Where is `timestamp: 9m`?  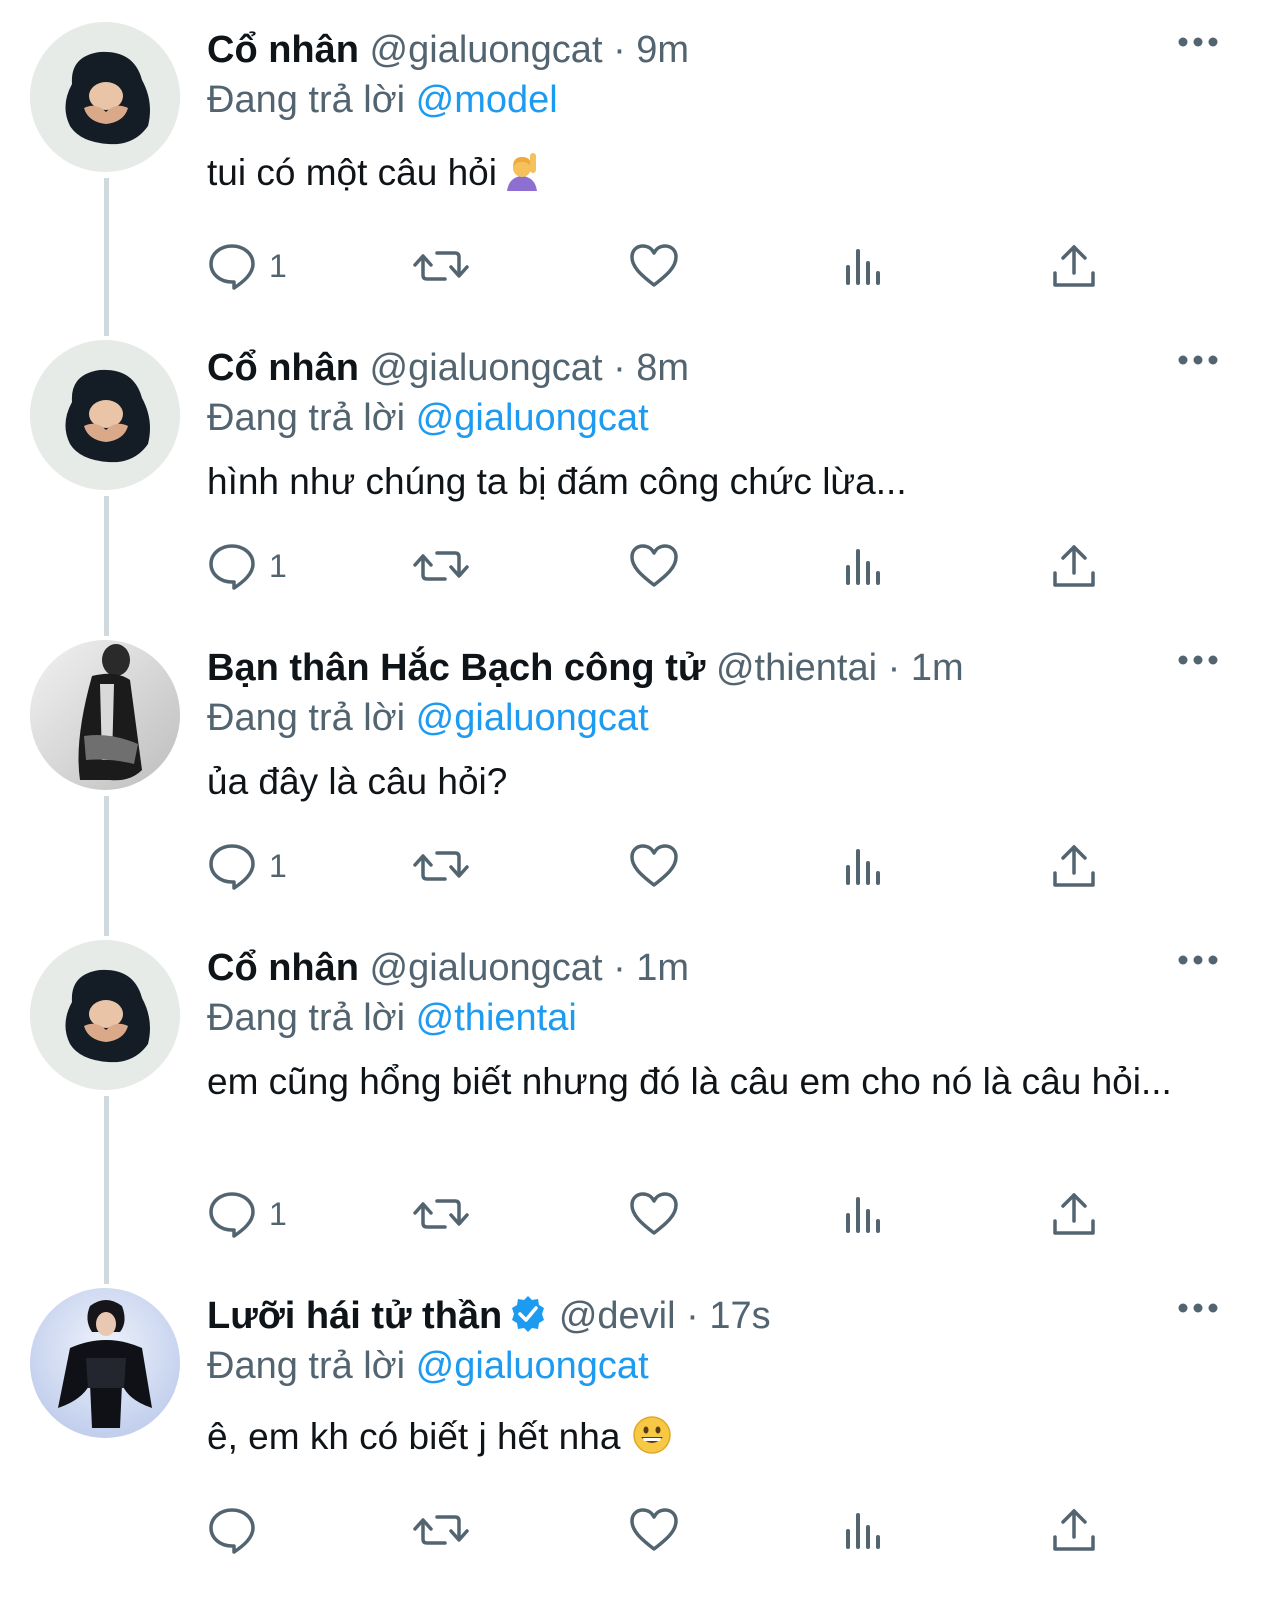
timestamp: 9m is located at coordinates (662, 50).